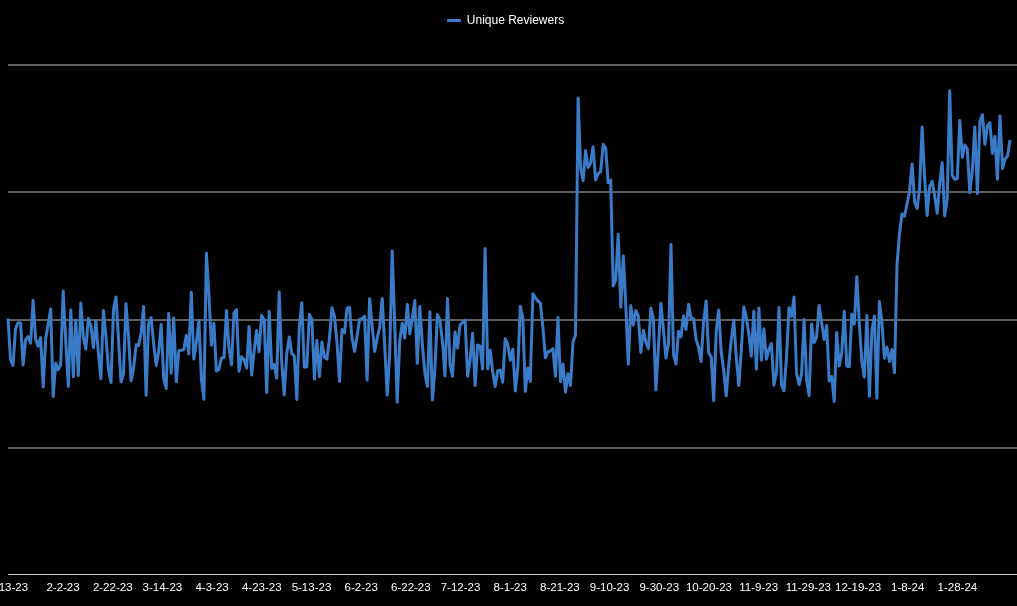  What do you see at coordinates (957, 587) in the screenshot?
I see `axis-label: 1-28-24` at bounding box center [957, 587].